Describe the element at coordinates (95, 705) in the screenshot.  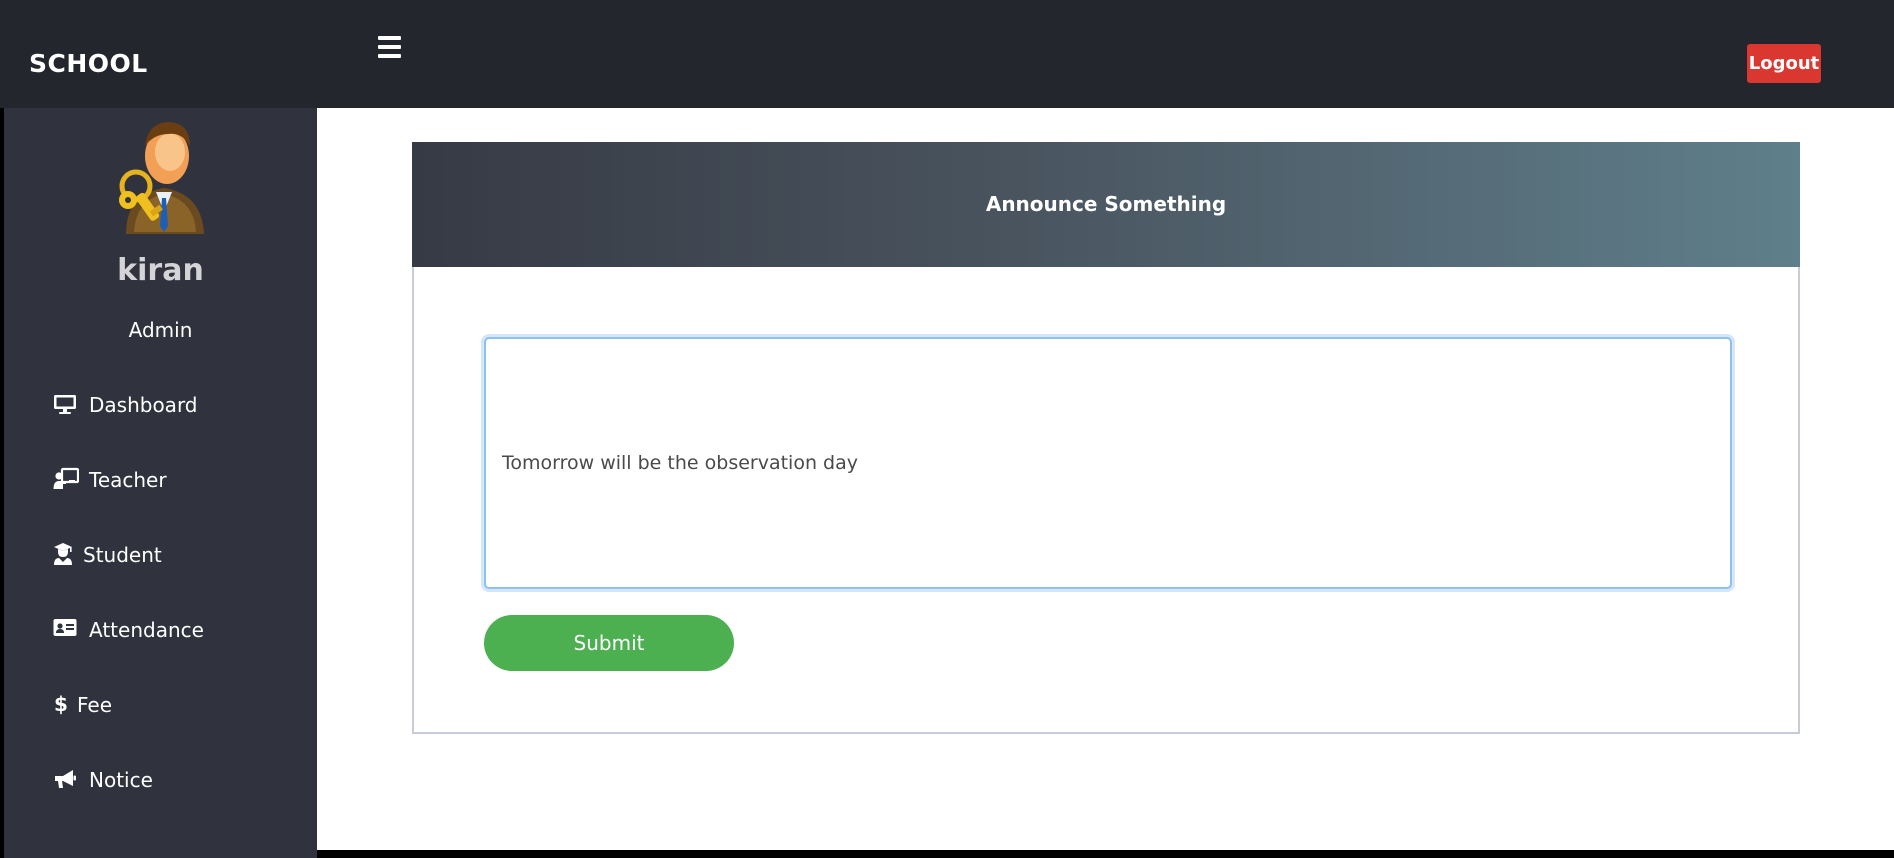
I see `sidebar-item-label: Fee` at that location.